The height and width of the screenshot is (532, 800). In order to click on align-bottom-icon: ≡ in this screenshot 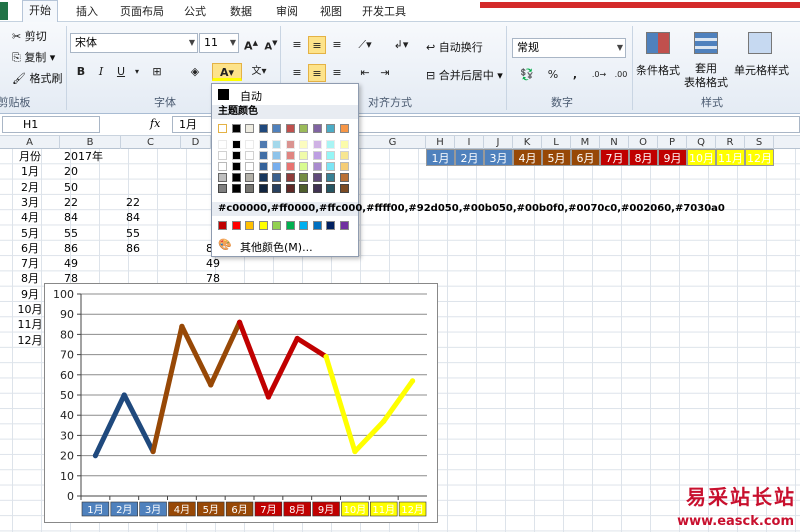, I will do `click(337, 45)`.